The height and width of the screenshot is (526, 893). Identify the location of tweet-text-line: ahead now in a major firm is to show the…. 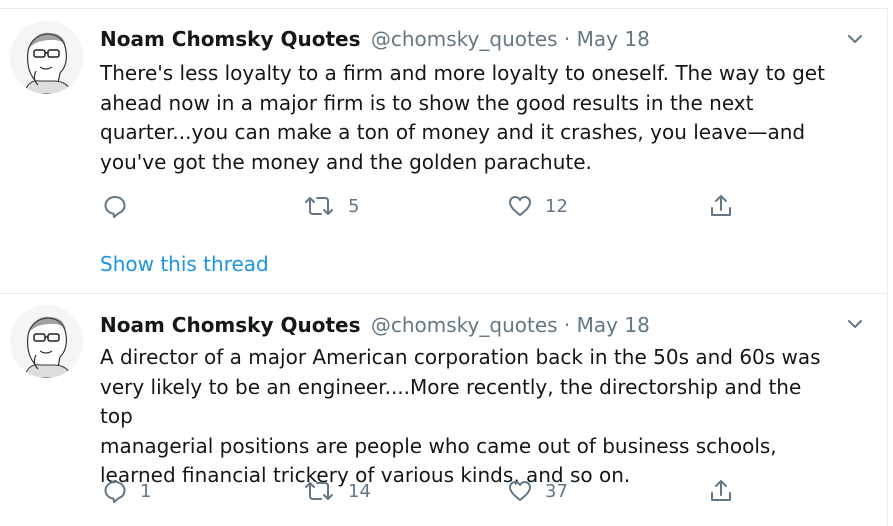
(427, 102).